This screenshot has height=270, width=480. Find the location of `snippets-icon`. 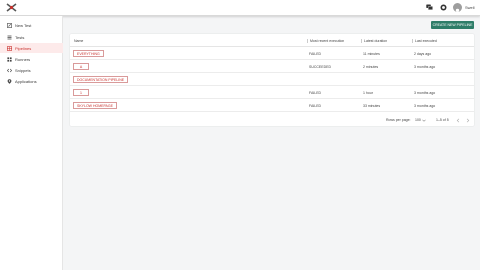

snippets-icon is located at coordinates (9, 70).